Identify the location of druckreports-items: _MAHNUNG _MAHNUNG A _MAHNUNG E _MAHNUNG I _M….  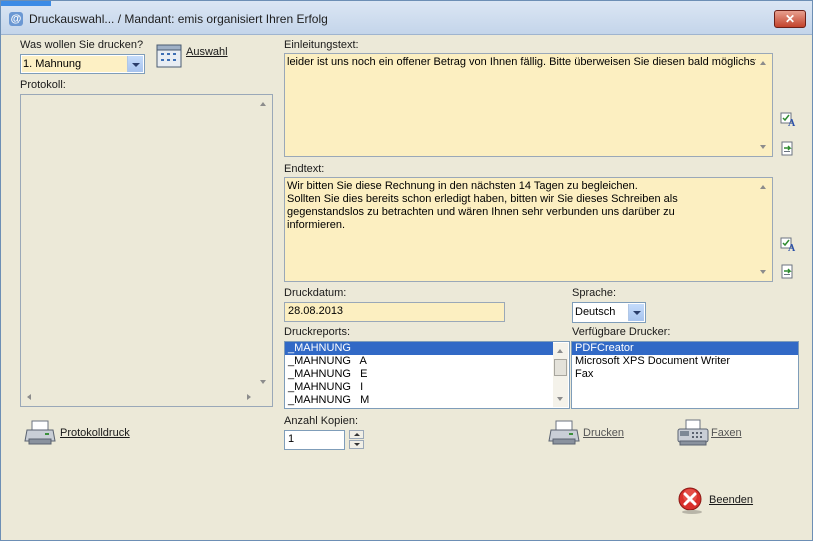
(419, 374).